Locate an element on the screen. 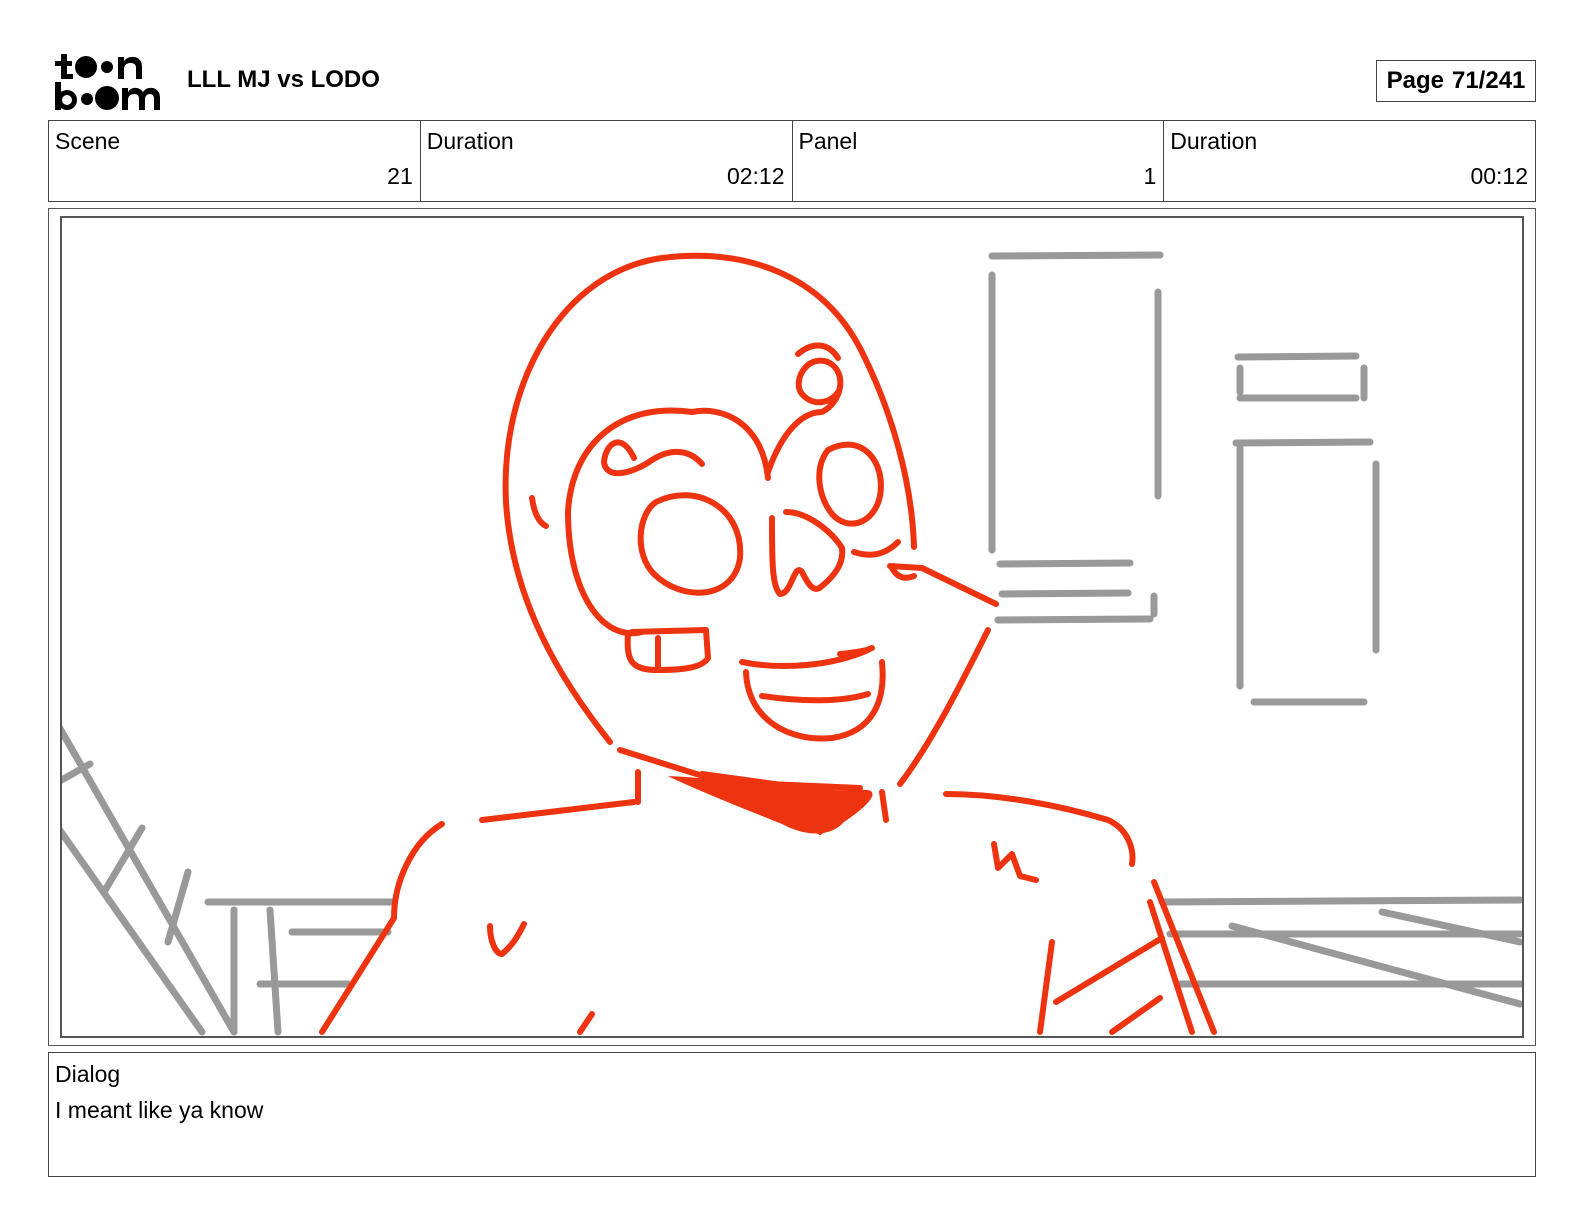  panel-label: Panel is located at coordinates (828, 141).